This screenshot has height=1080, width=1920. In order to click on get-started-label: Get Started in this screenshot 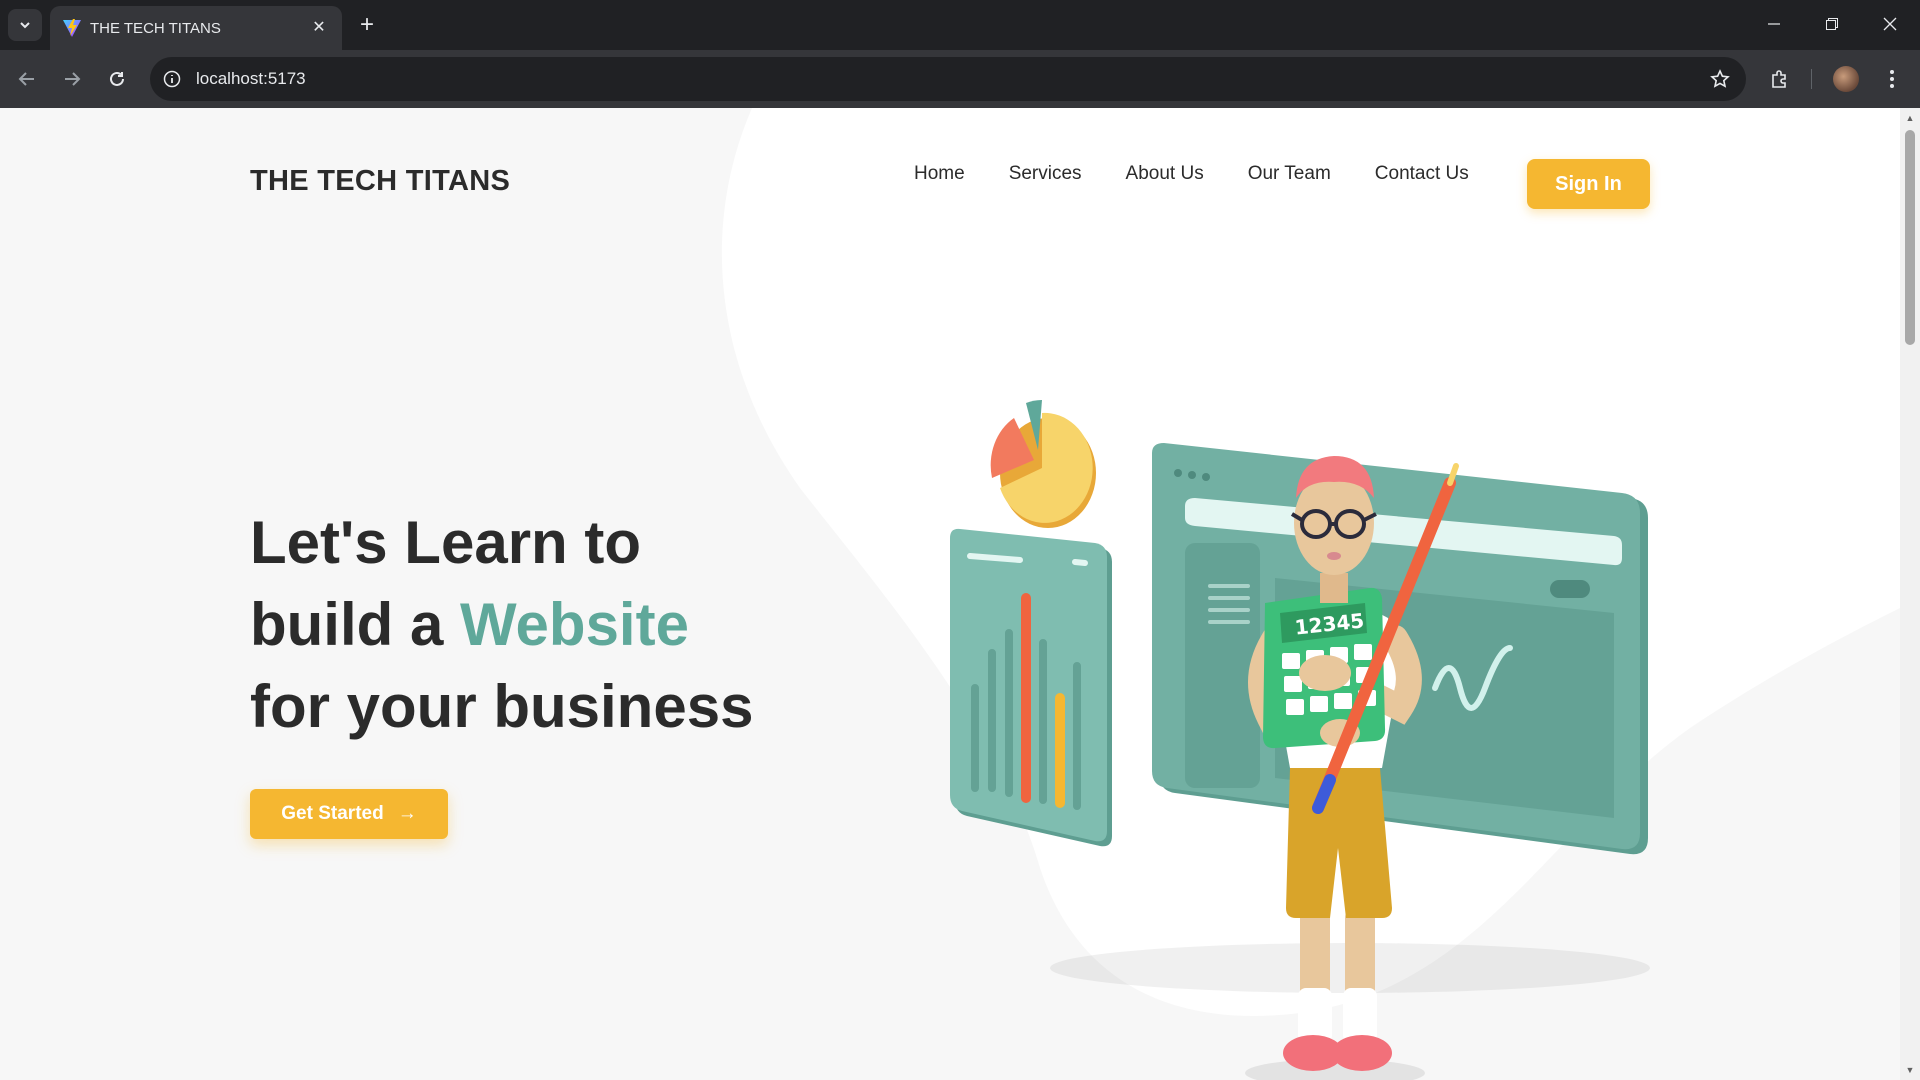, I will do `click(332, 813)`.